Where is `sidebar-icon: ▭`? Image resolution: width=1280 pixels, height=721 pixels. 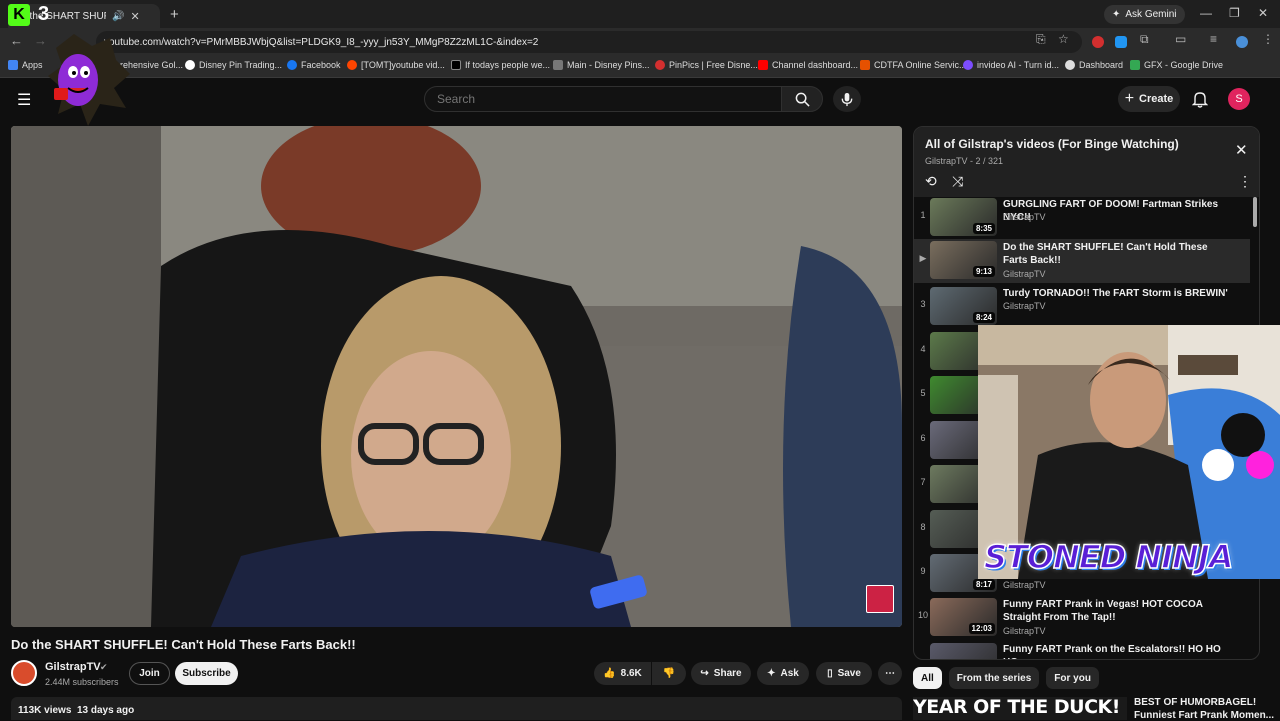 sidebar-icon: ▭ is located at coordinates (1180, 39).